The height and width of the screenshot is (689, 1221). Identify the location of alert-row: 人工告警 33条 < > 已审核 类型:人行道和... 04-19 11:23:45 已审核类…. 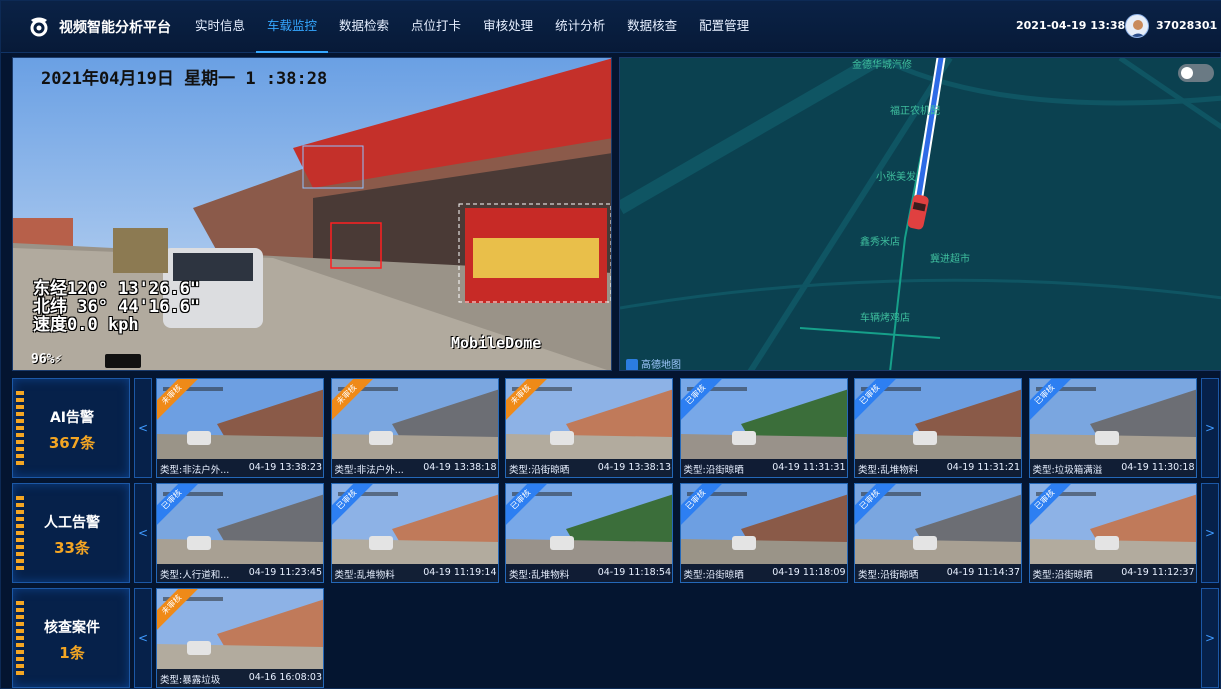
(616, 533).